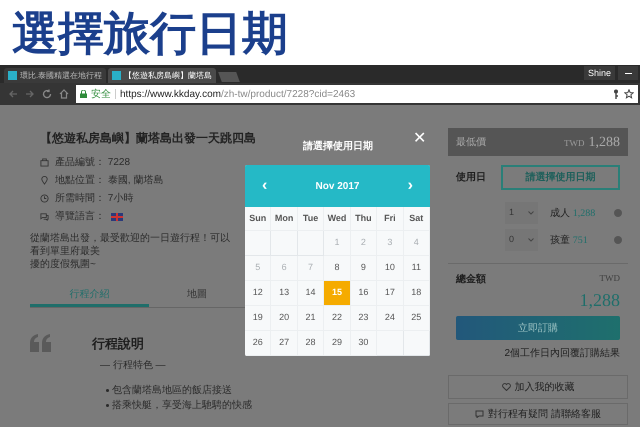 The width and height of the screenshot is (640, 427). What do you see at coordinates (63, 264) in the screenshot?
I see `description-text: 擾的度假氛圍~` at bounding box center [63, 264].